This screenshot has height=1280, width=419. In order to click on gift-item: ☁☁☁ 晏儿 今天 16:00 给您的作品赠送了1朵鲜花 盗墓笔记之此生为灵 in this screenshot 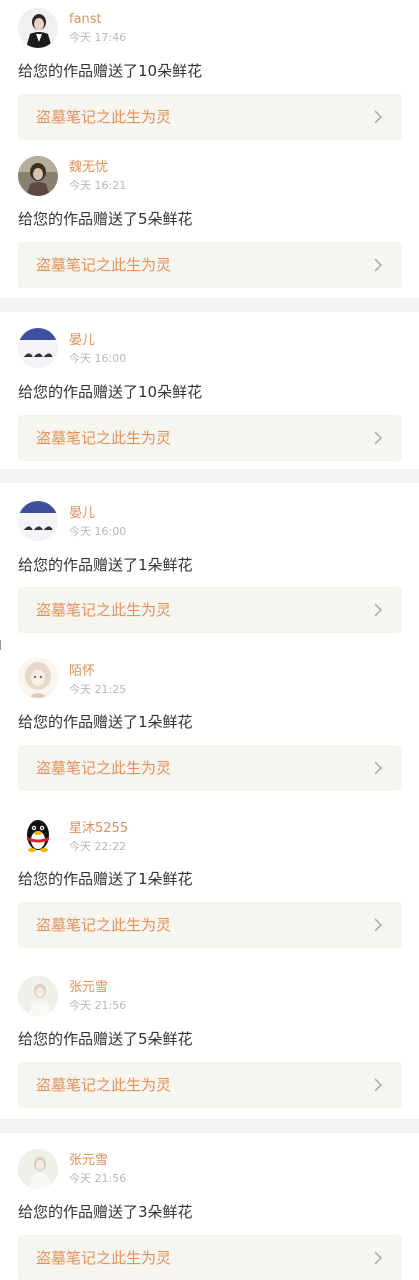, I will do `click(209, 561)`.